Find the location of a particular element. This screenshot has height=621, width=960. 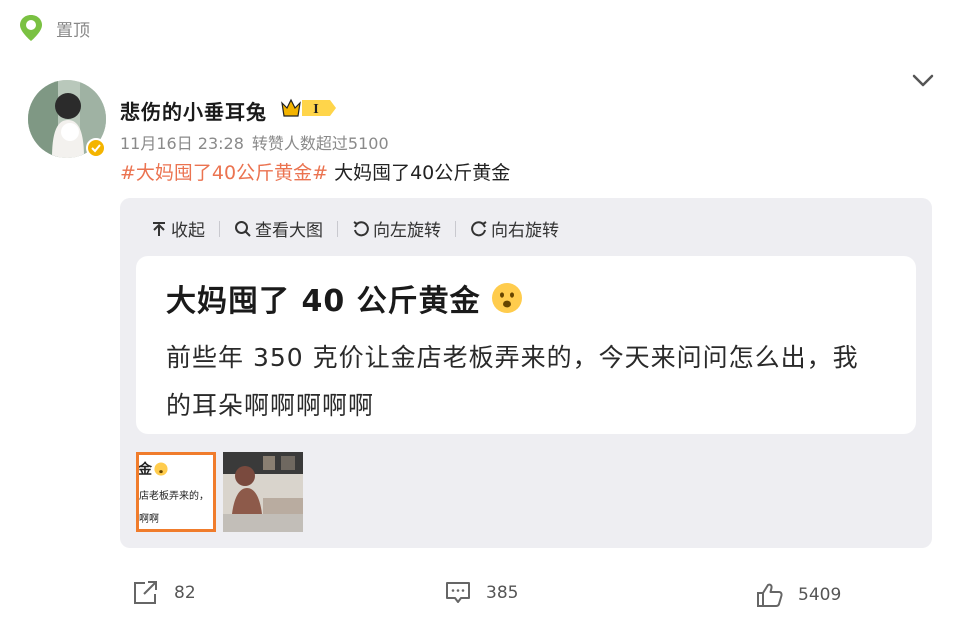

post-date: 11月16日 23:28 is located at coordinates (182, 143).